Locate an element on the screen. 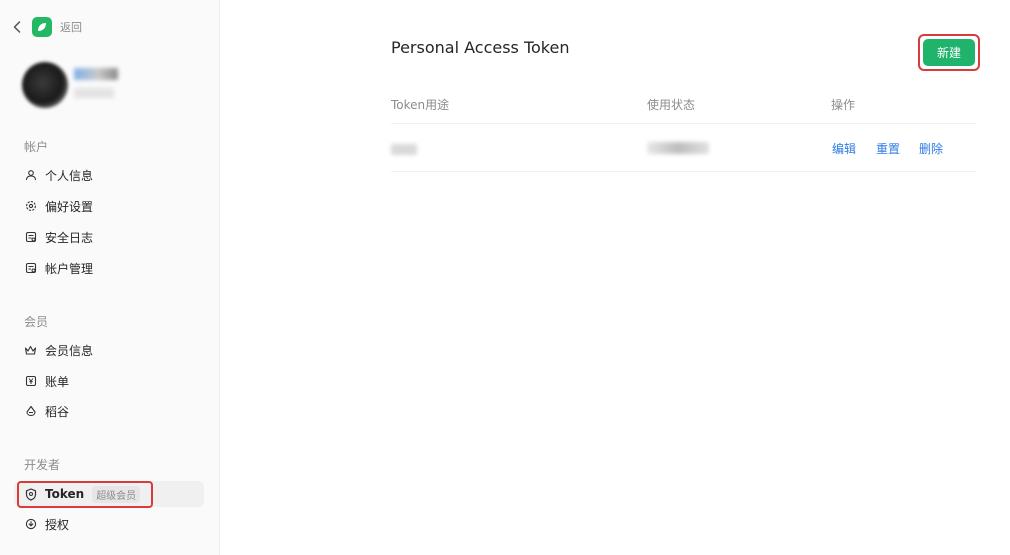 This screenshot has width=1010, height=555. reset-link: 重置 is located at coordinates (888, 148).